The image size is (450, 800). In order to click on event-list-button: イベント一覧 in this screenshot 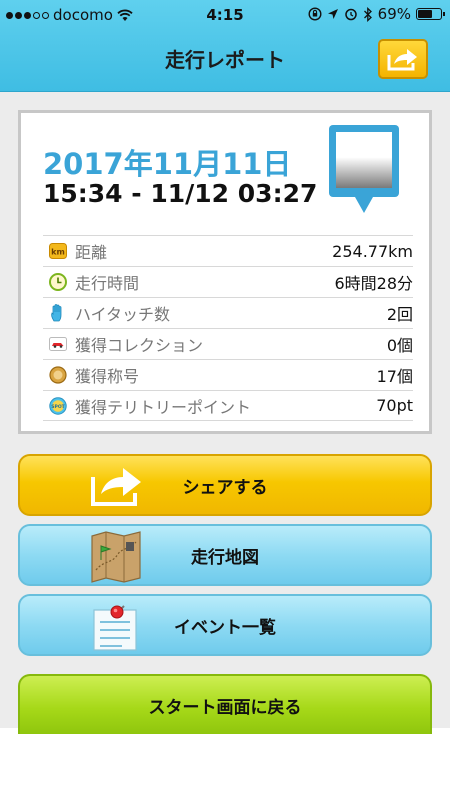, I will do `click(225, 625)`.